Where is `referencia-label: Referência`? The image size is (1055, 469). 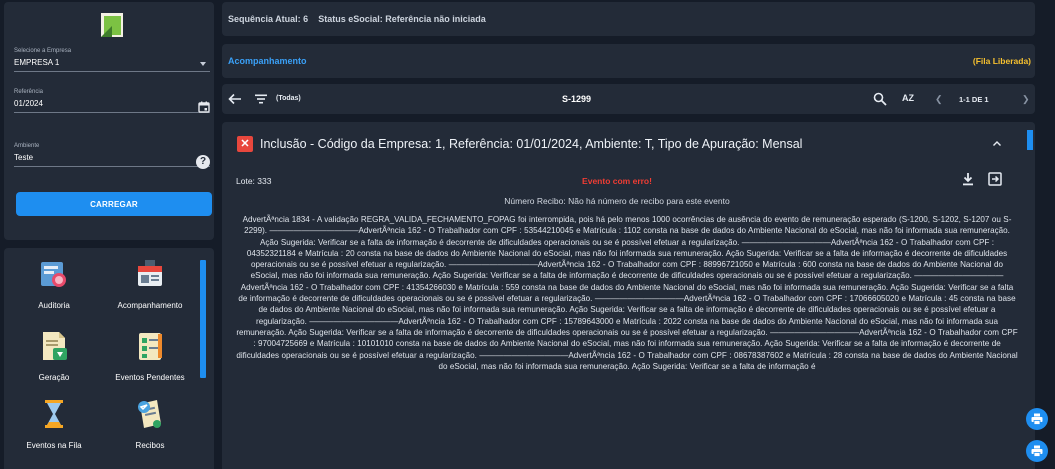
referencia-label: Referência is located at coordinates (29, 92).